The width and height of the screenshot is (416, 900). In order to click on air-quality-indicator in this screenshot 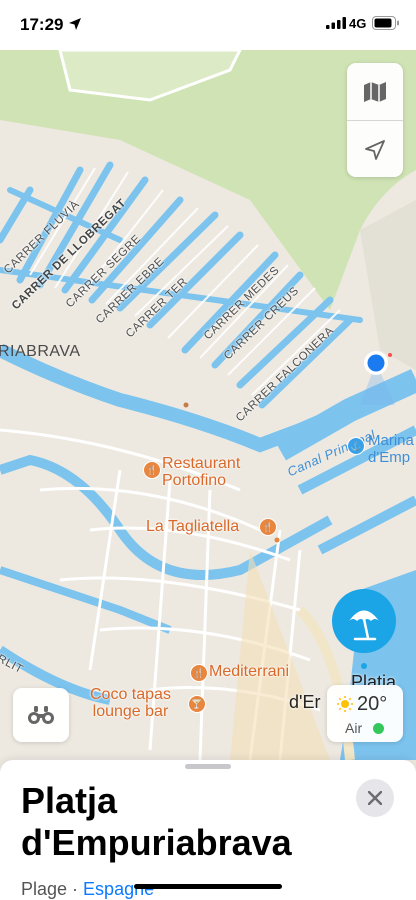, I will do `click(378, 728)`.